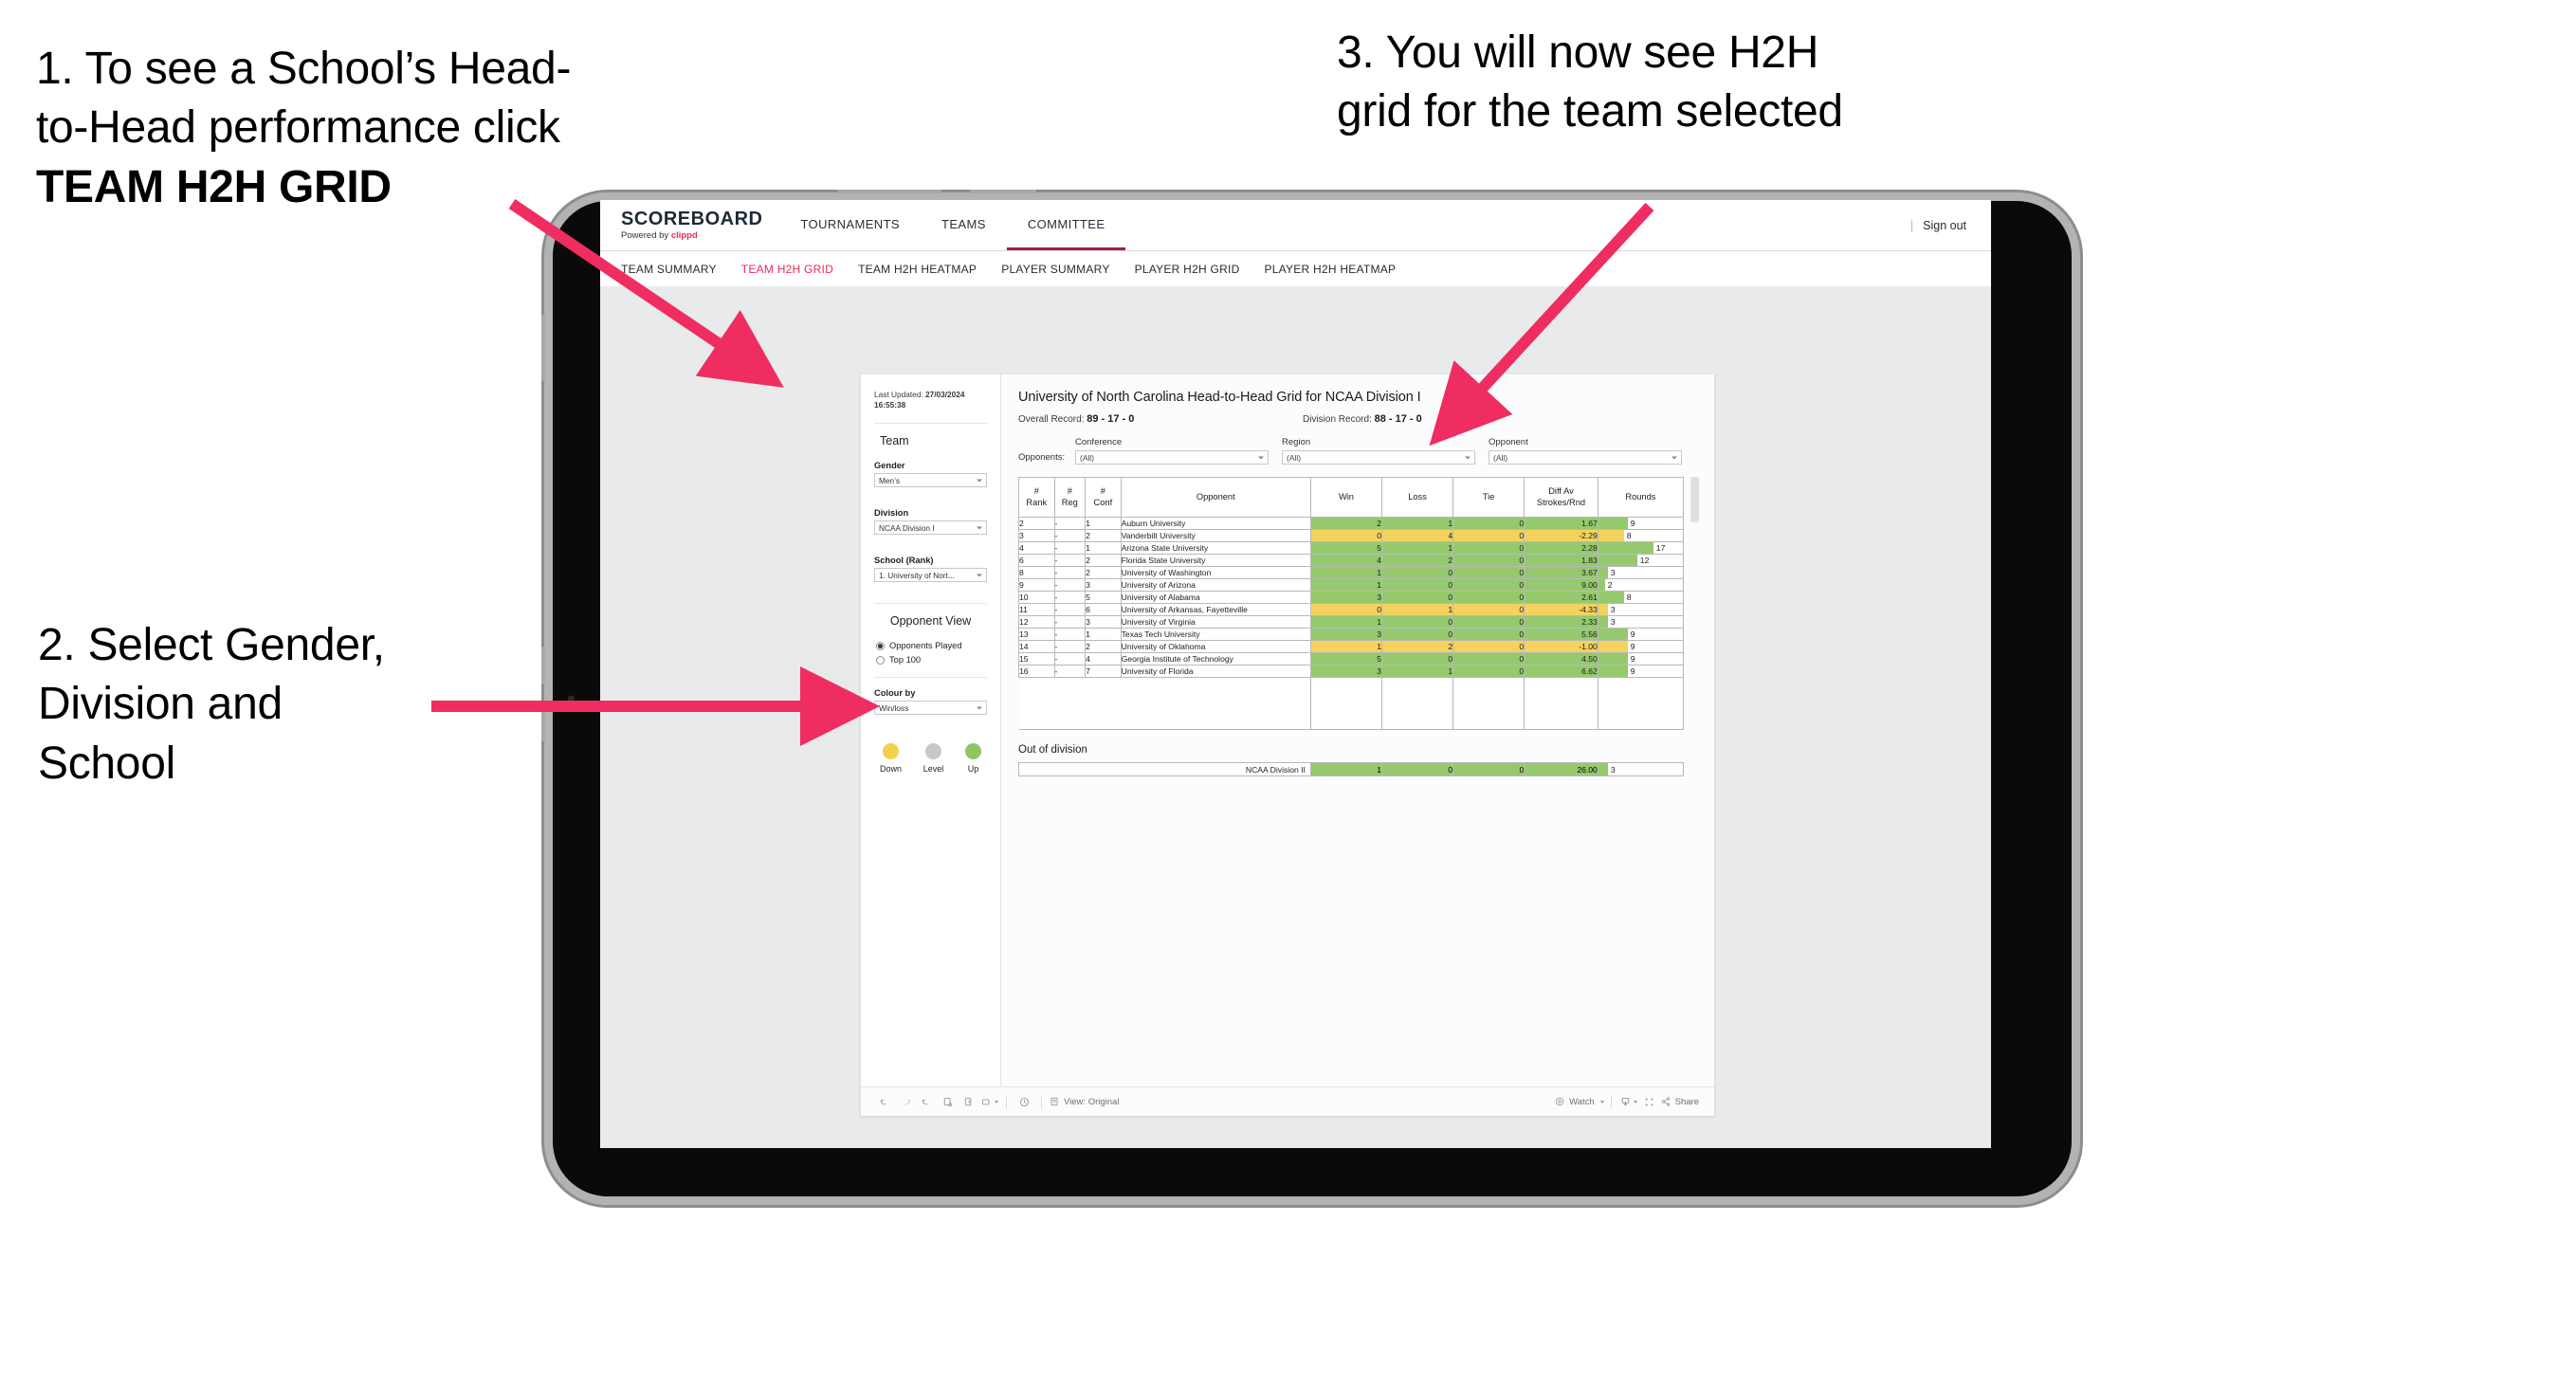 This screenshot has width=2576, height=1386. Describe the element at coordinates (1641, 498) in the screenshot. I see `col-header-rounds: Rounds` at that location.